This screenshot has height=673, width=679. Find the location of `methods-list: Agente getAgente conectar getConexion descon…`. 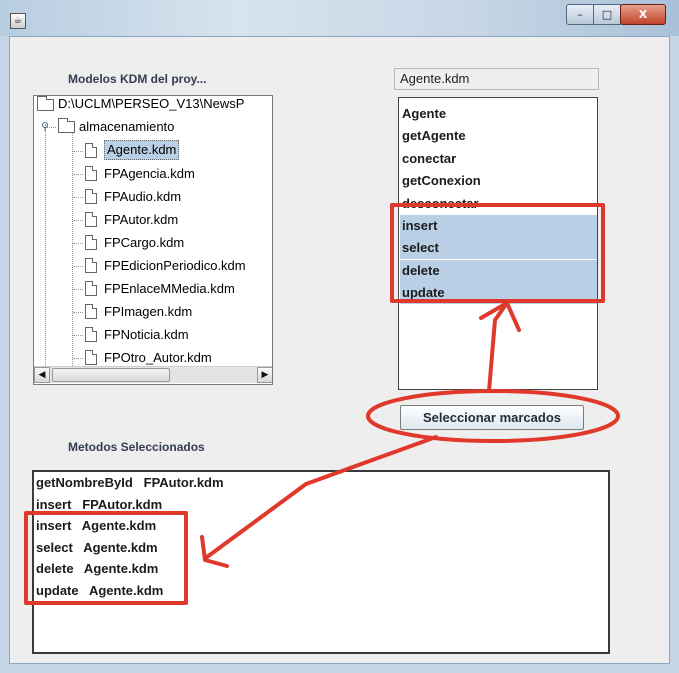

methods-list: Agente getAgente conectar getConexion descon… is located at coordinates (498, 243).